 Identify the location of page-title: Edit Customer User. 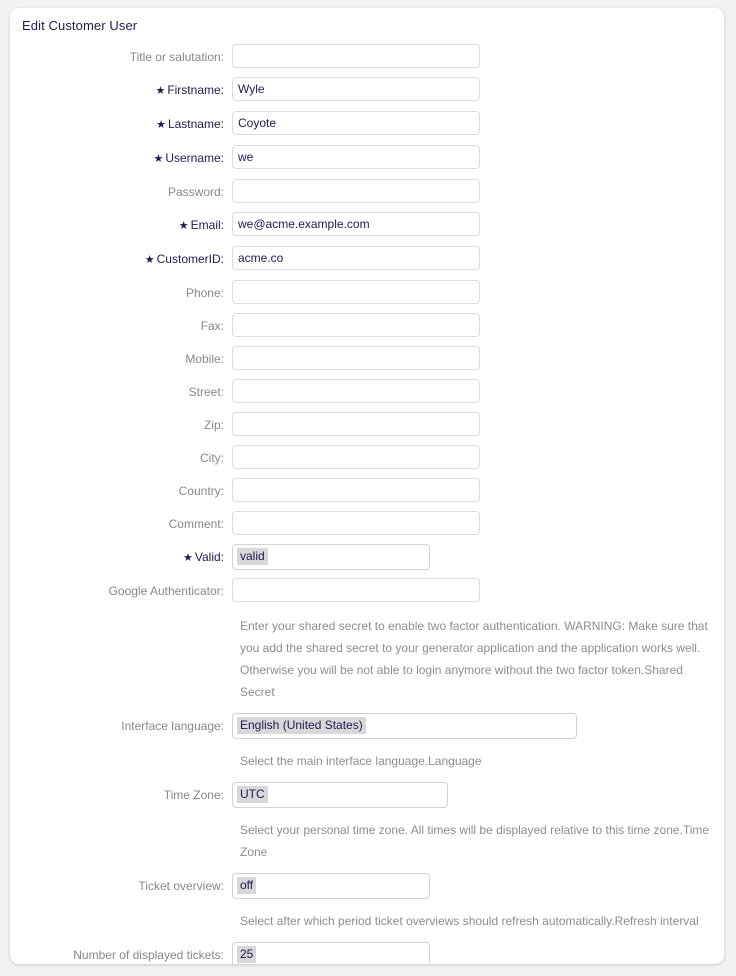
(80, 25).